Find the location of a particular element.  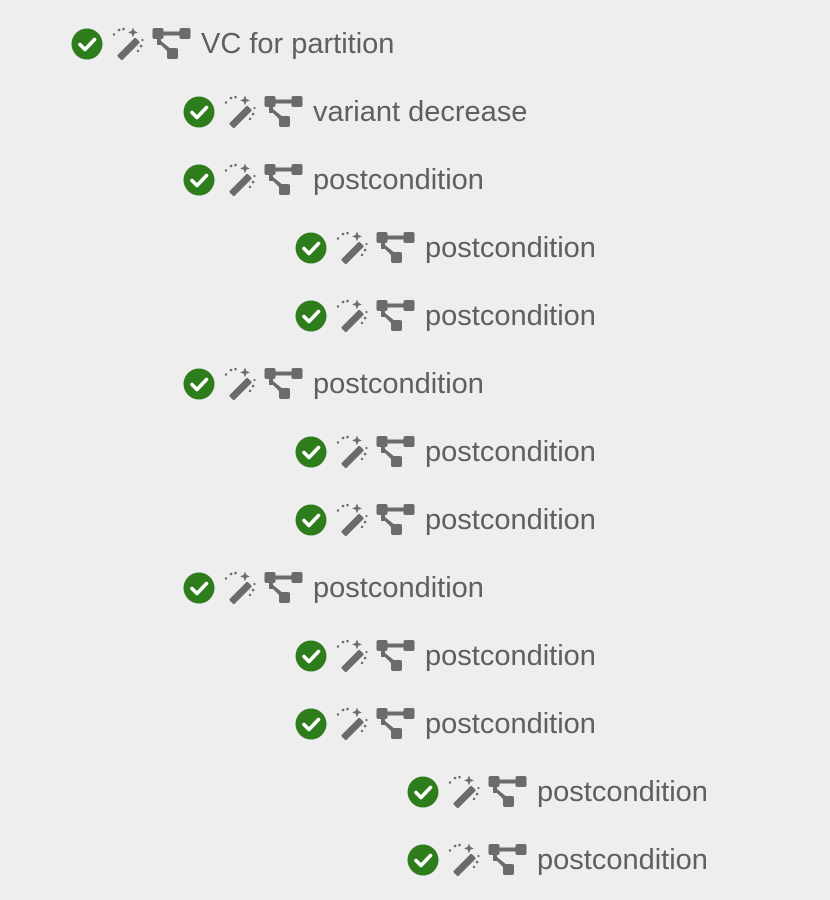

tree-node: variant decrease is located at coordinates (355, 112).